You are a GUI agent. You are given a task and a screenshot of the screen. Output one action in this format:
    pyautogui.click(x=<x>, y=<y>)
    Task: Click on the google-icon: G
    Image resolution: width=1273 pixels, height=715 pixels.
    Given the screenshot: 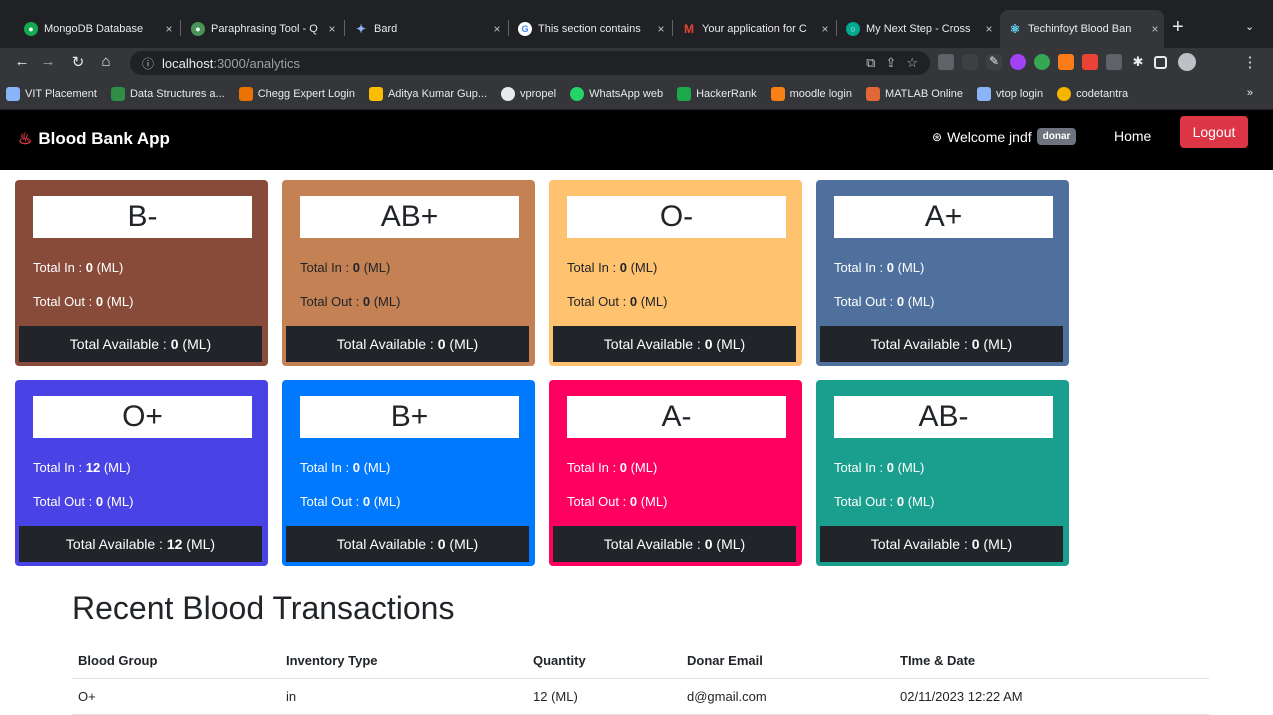 What is the action you would take?
    pyautogui.click(x=525, y=29)
    